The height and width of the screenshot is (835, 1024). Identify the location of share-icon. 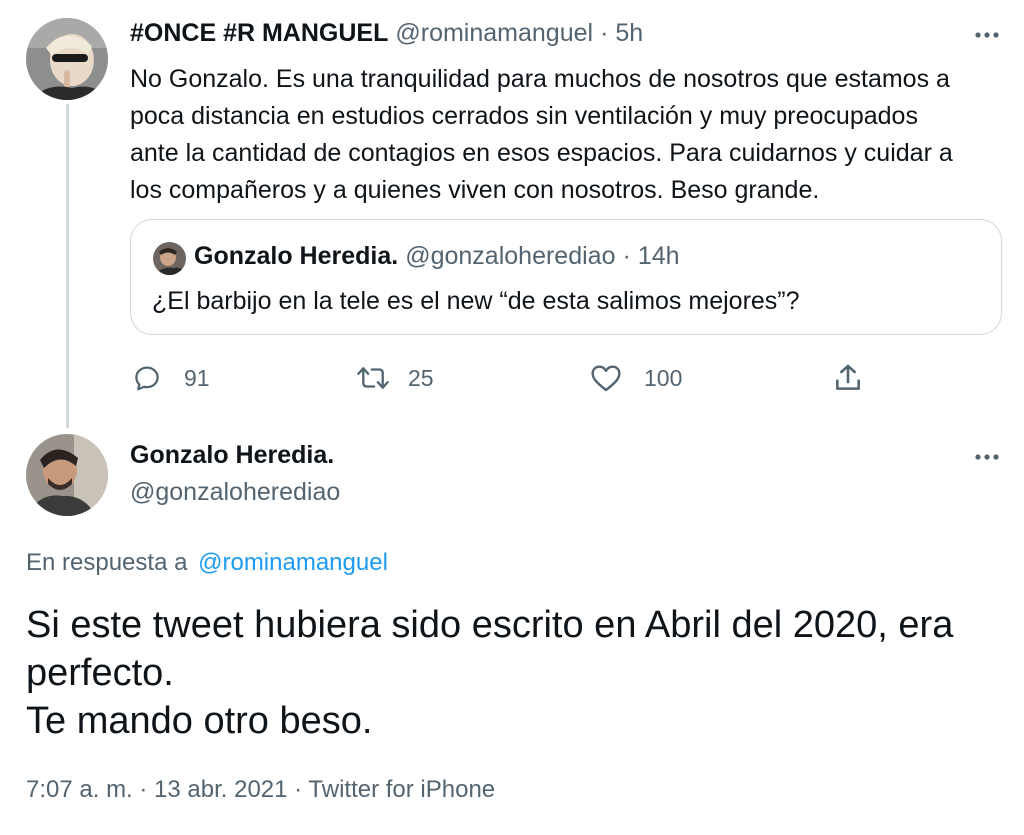
(848, 377).